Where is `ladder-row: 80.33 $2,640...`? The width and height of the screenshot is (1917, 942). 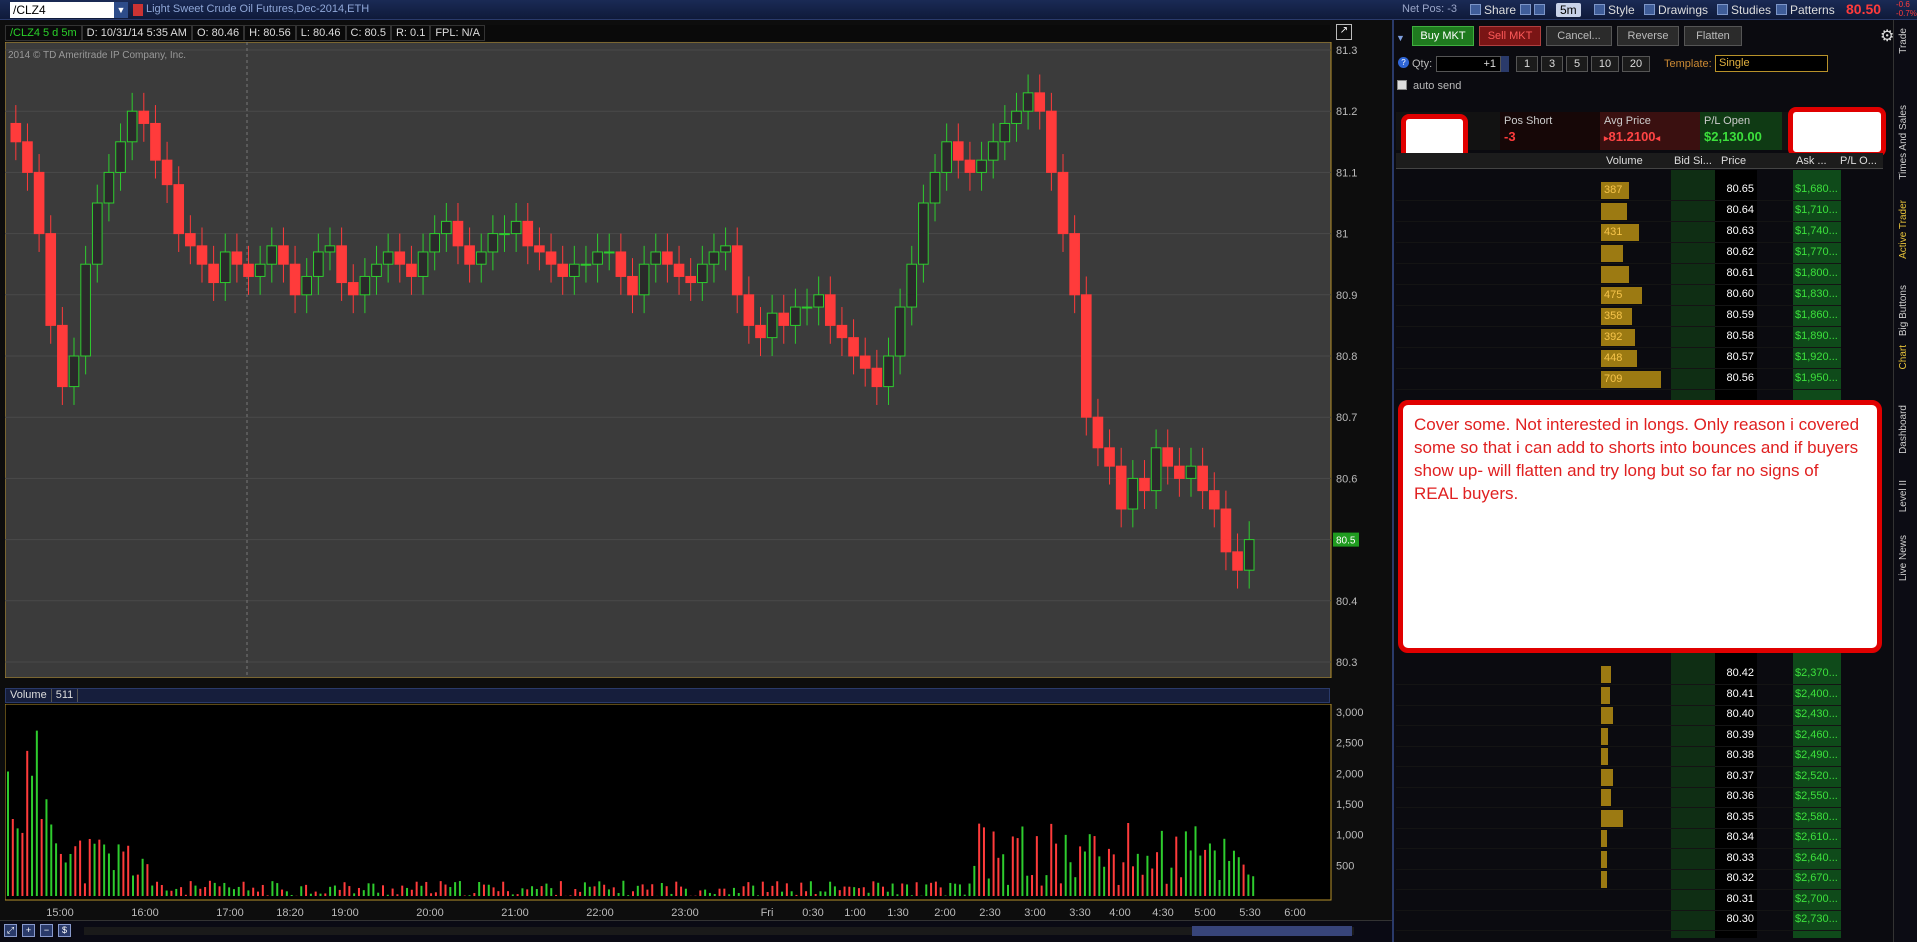
ladder-row: 80.33 $2,640... is located at coordinates (1618, 859).